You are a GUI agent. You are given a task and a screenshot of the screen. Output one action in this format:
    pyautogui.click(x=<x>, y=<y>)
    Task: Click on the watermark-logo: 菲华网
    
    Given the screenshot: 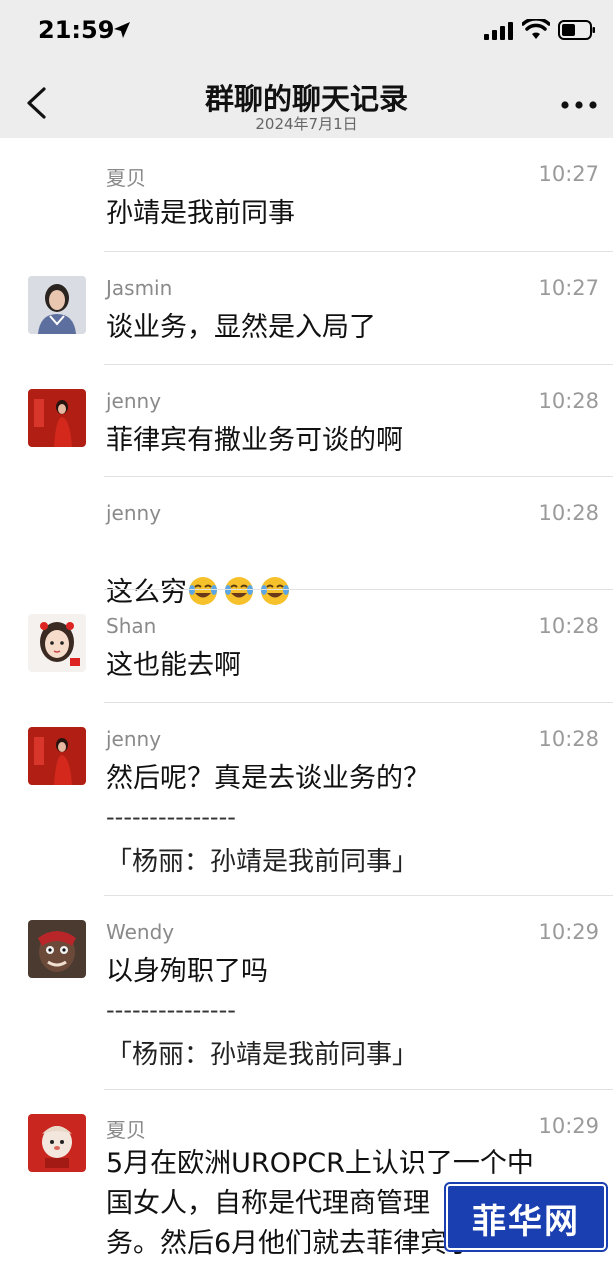 What is the action you would take?
    pyautogui.click(x=526, y=1217)
    